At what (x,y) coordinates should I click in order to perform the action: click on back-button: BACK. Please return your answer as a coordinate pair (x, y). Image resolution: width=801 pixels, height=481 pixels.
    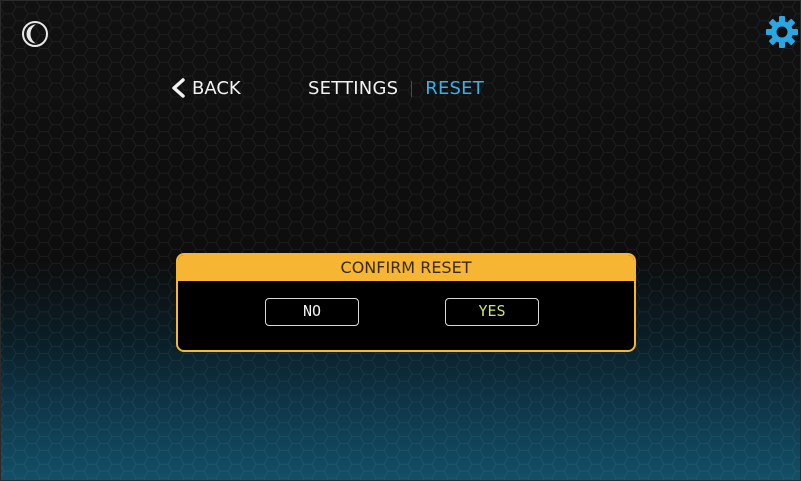
    Looking at the image, I should click on (205, 88).